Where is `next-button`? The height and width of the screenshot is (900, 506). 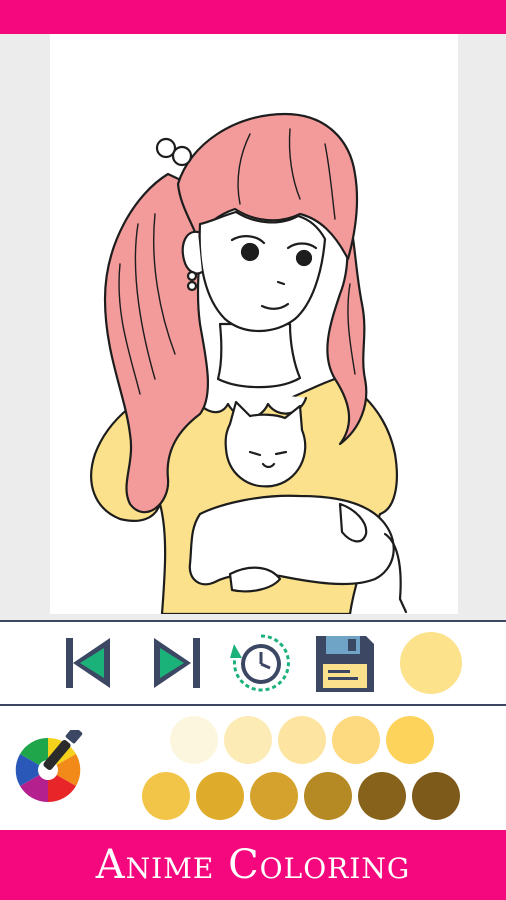 next-button is located at coordinates (175, 663).